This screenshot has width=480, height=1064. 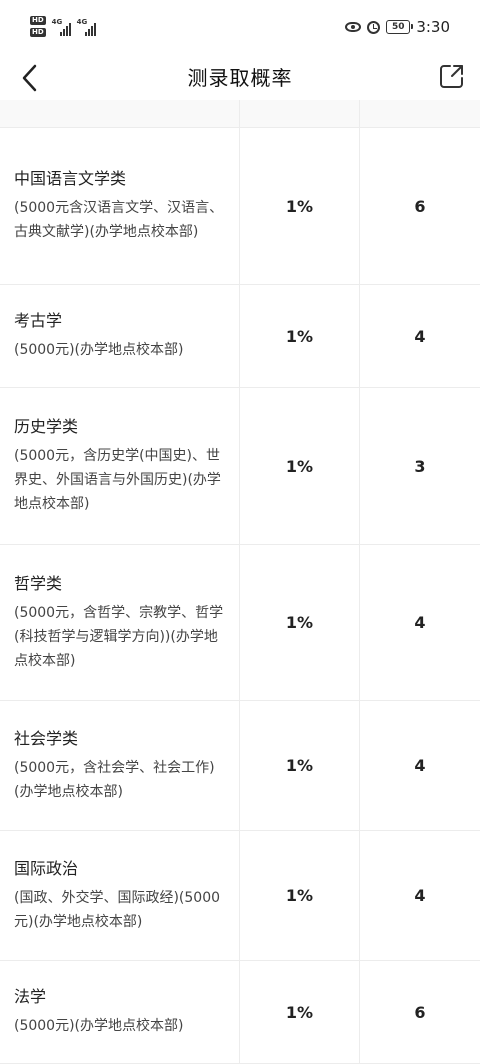 I want to click on major-note: (5000元，含社会学、社会工作)(办学地点校本部), so click(x=114, y=779).